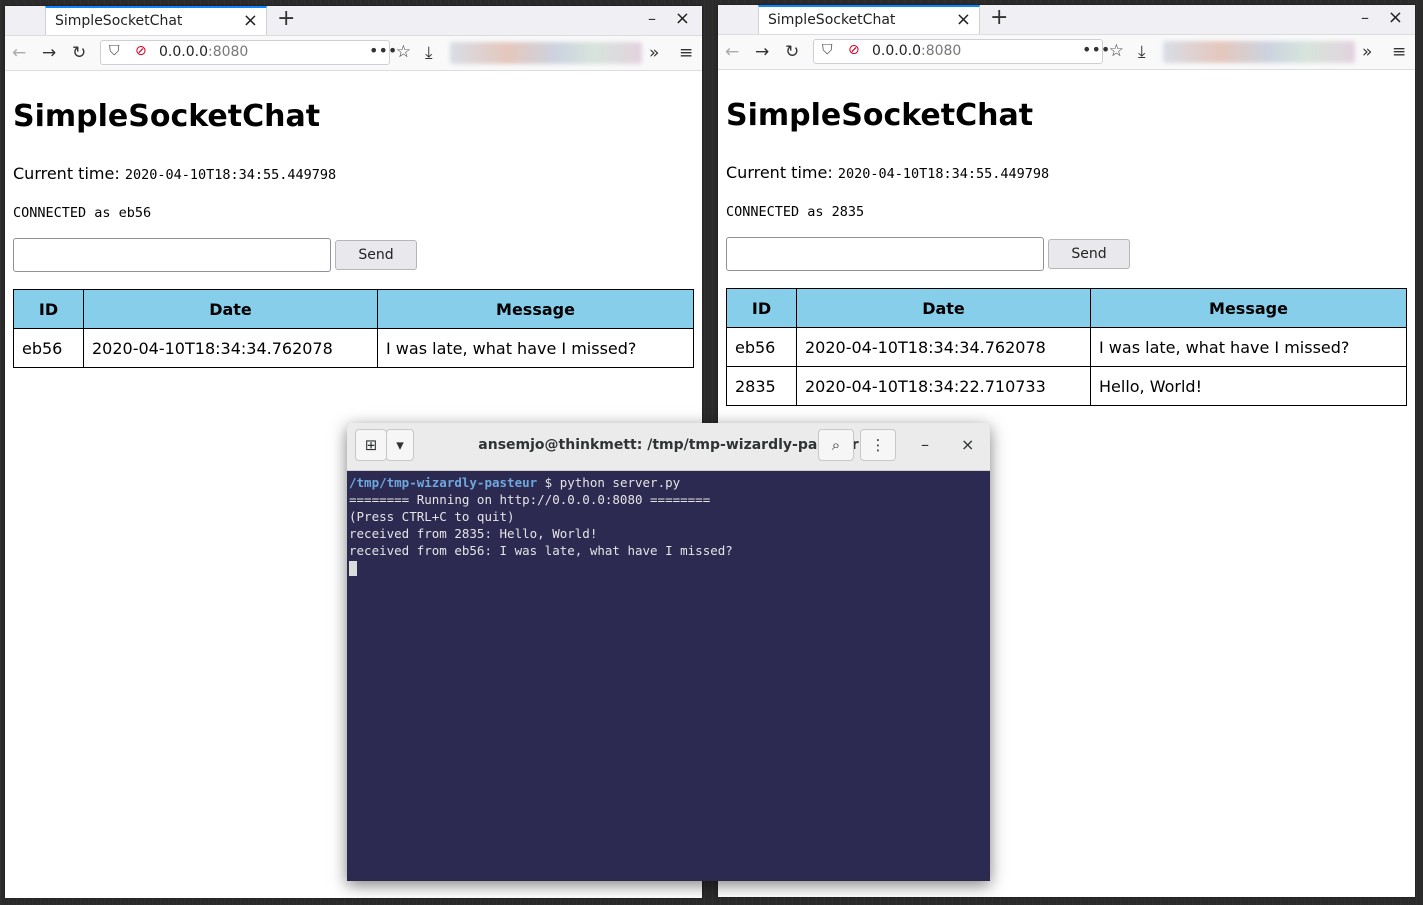  Describe the element at coordinates (878, 445) in the screenshot. I see `kebab-menu-icon: ⋮` at that location.